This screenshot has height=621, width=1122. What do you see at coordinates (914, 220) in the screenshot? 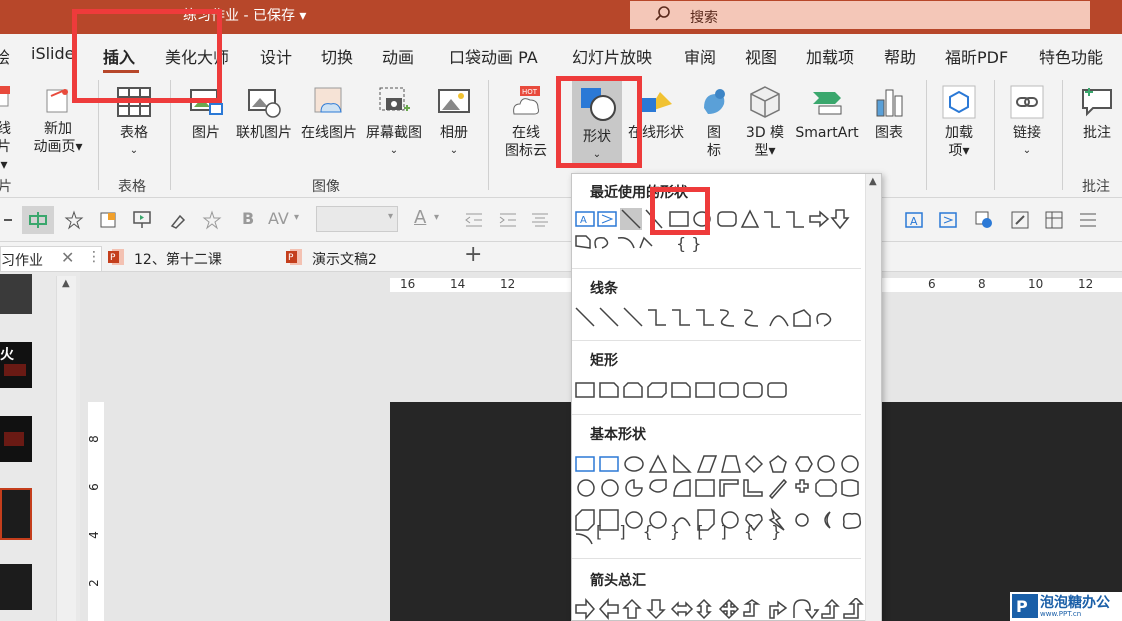
I see `textbox-icon: A` at bounding box center [914, 220].